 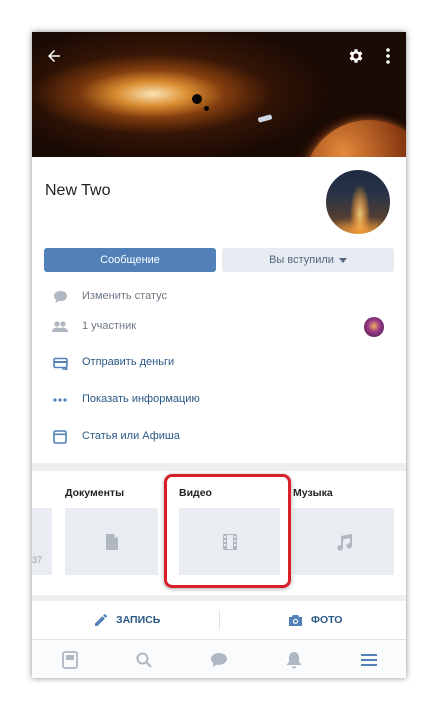 I want to click on notifications-icon, so click(x=294, y=660).